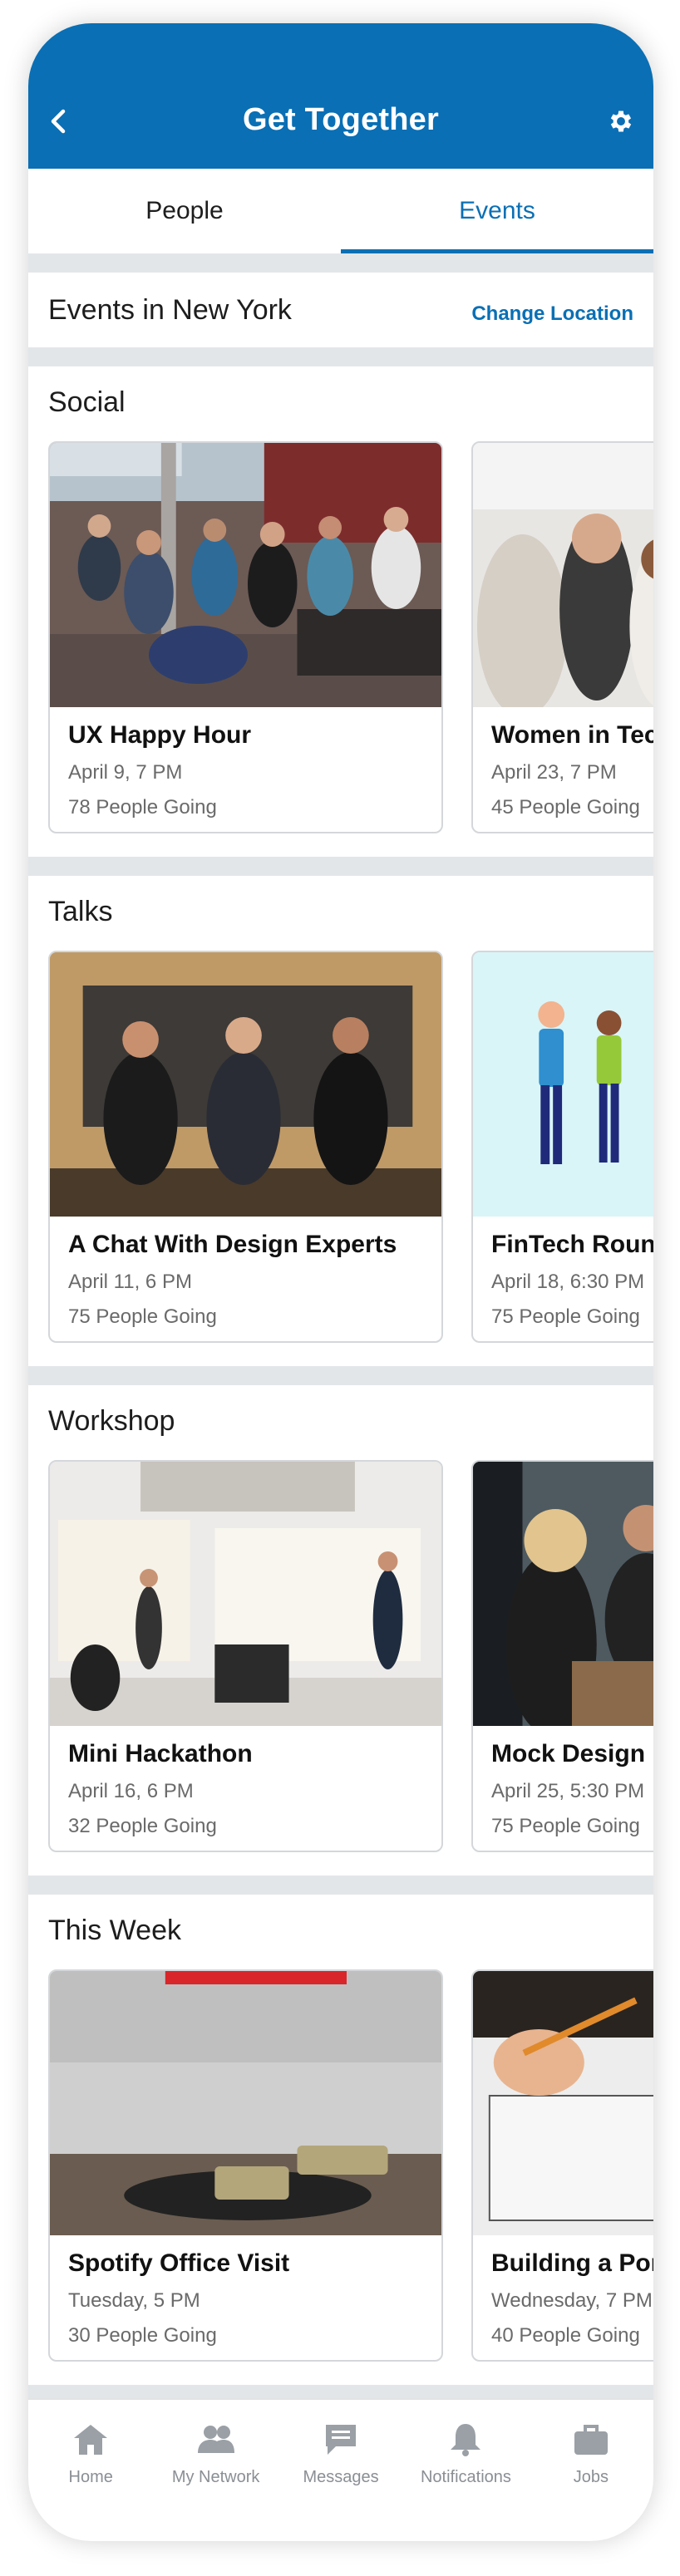 The height and width of the screenshot is (2576, 680). Describe the element at coordinates (572, 2300) in the screenshot. I see `event-date: Wednesday, 7 PM` at that location.